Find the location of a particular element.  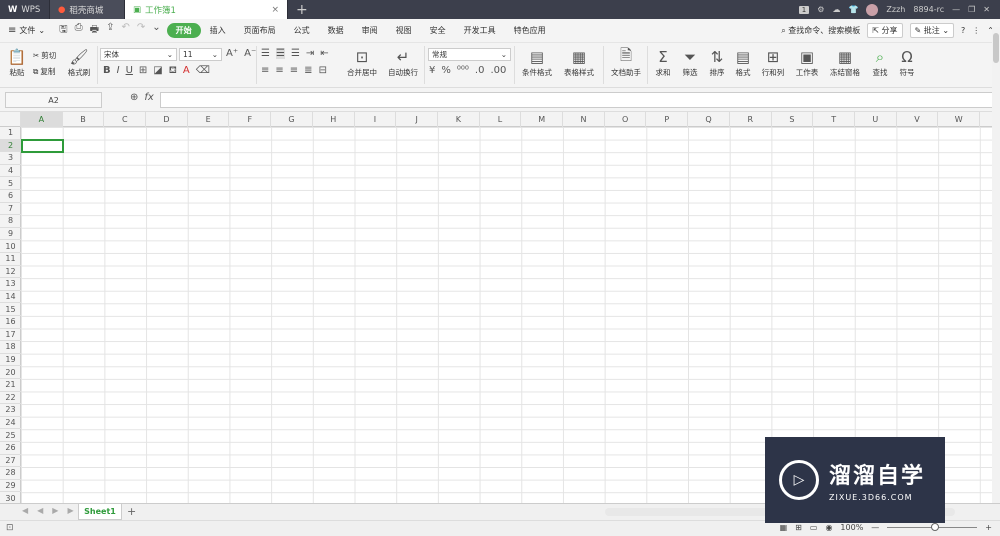

restore-icon: ❐ is located at coordinates (971, 9).